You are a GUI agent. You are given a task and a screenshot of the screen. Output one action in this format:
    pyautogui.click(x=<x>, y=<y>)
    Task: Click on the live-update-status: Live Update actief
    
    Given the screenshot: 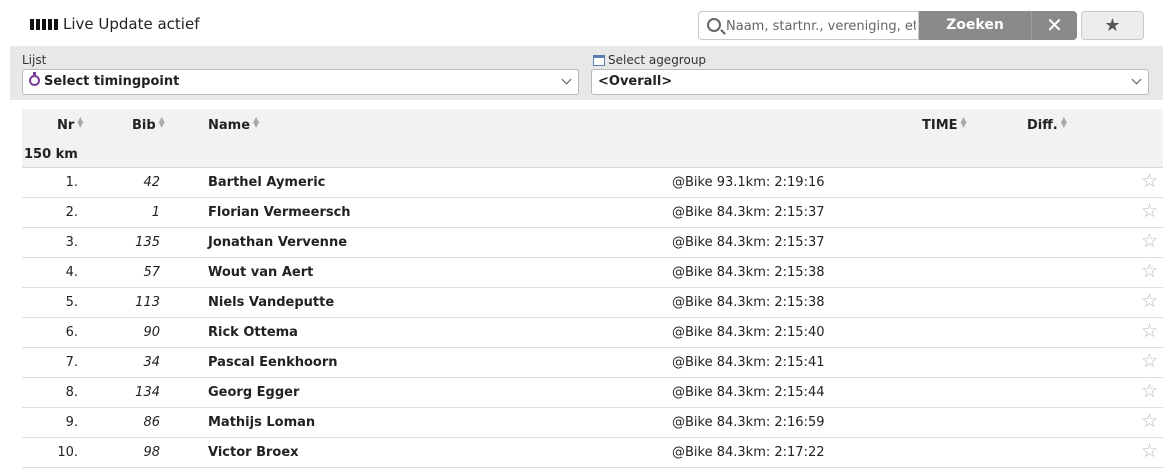 What is the action you would take?
    pyautogui.click(x=115, y=24)
    